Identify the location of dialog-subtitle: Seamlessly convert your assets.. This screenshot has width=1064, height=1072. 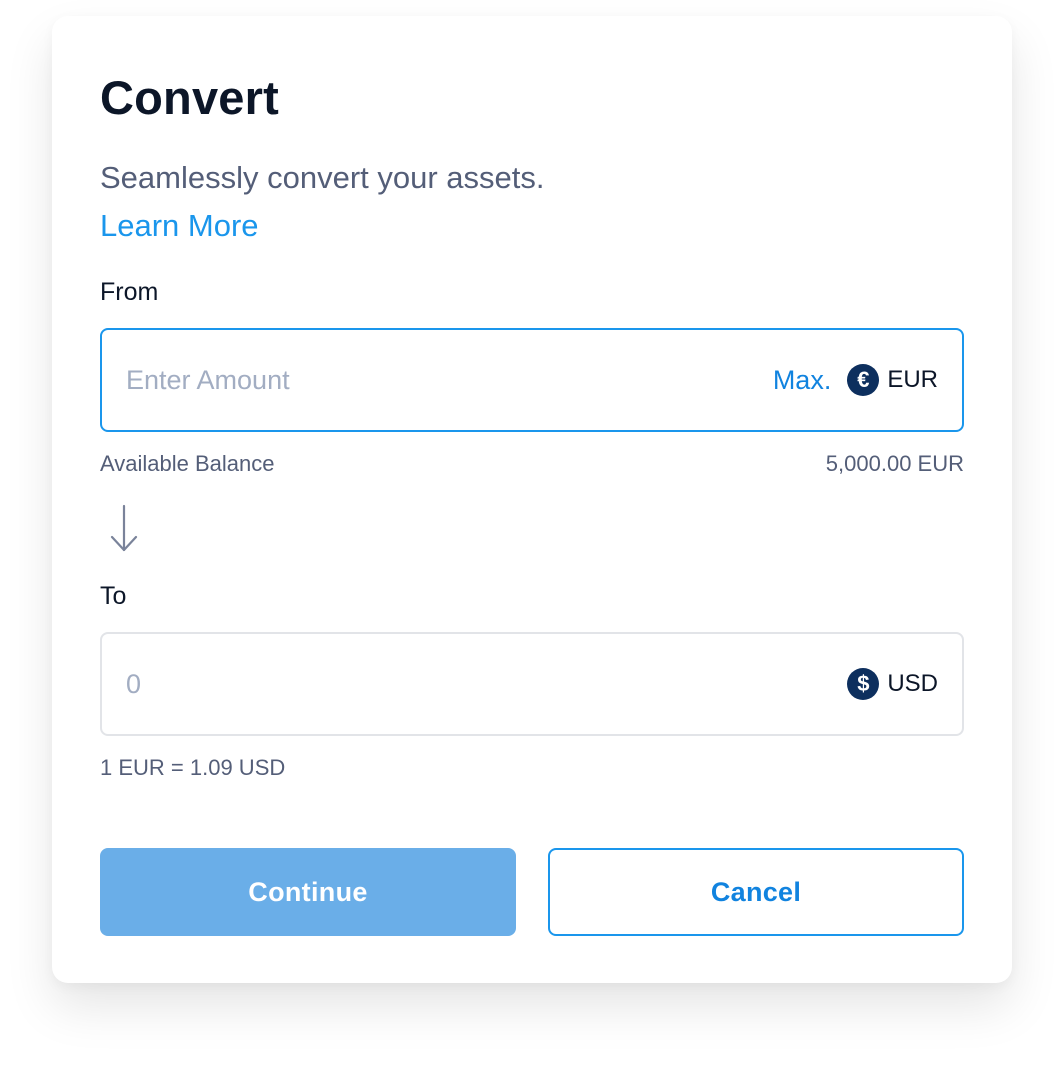
(322, 177).